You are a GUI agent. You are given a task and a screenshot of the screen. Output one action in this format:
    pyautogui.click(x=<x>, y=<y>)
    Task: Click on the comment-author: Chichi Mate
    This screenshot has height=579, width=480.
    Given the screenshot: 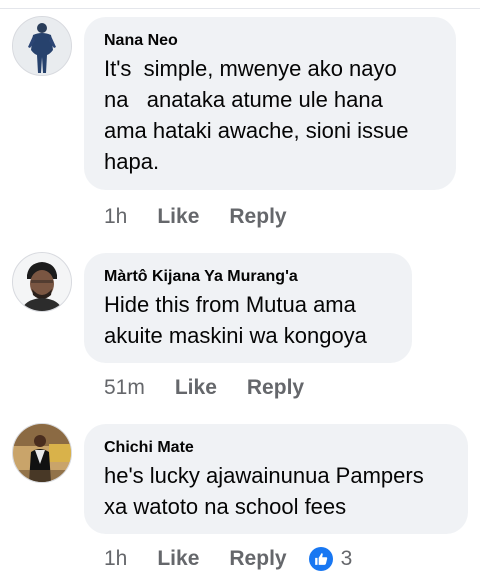 What is the action you would take?
    pyautogui.click(x=277, y=448)
    